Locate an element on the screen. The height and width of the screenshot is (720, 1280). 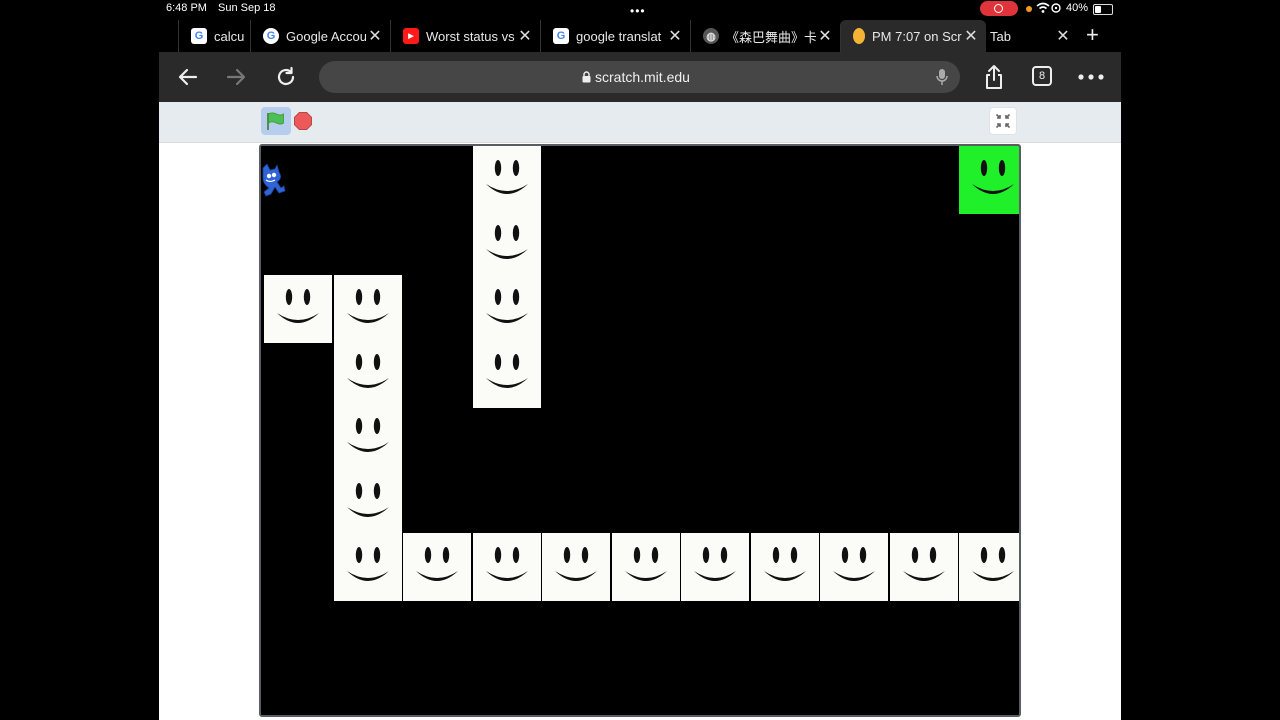
stop-button is located at coordinates (303, 121).